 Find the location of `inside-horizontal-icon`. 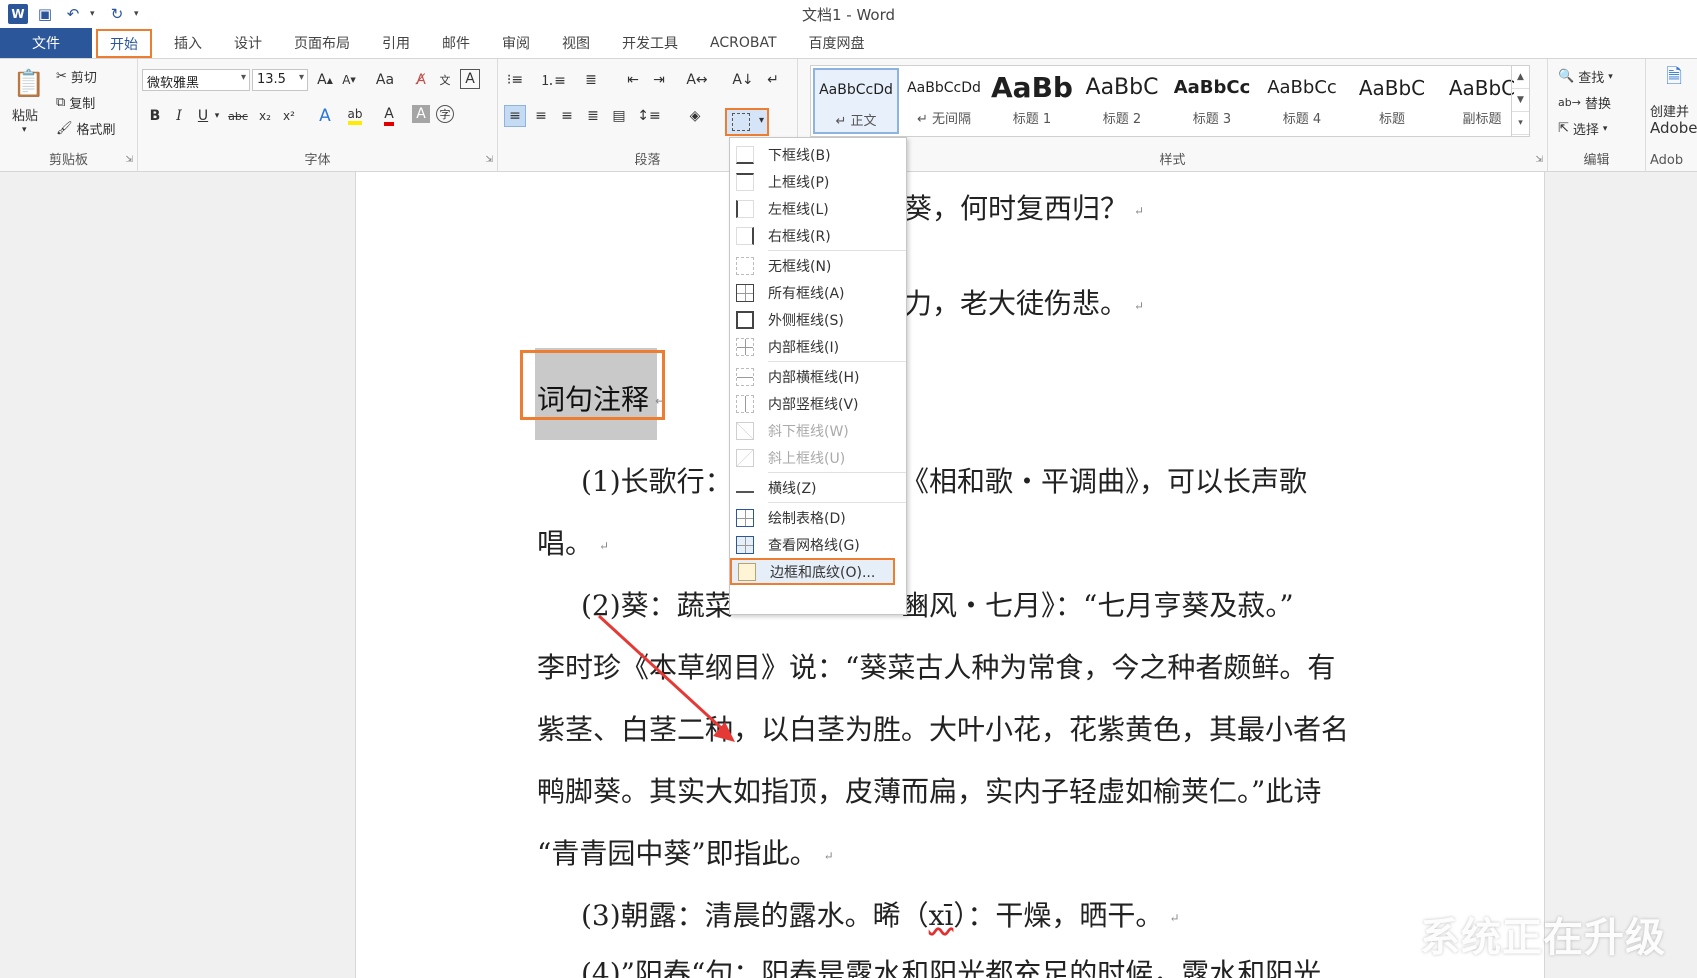

inside-horizontal-icon is located at coordinates (745, 376).